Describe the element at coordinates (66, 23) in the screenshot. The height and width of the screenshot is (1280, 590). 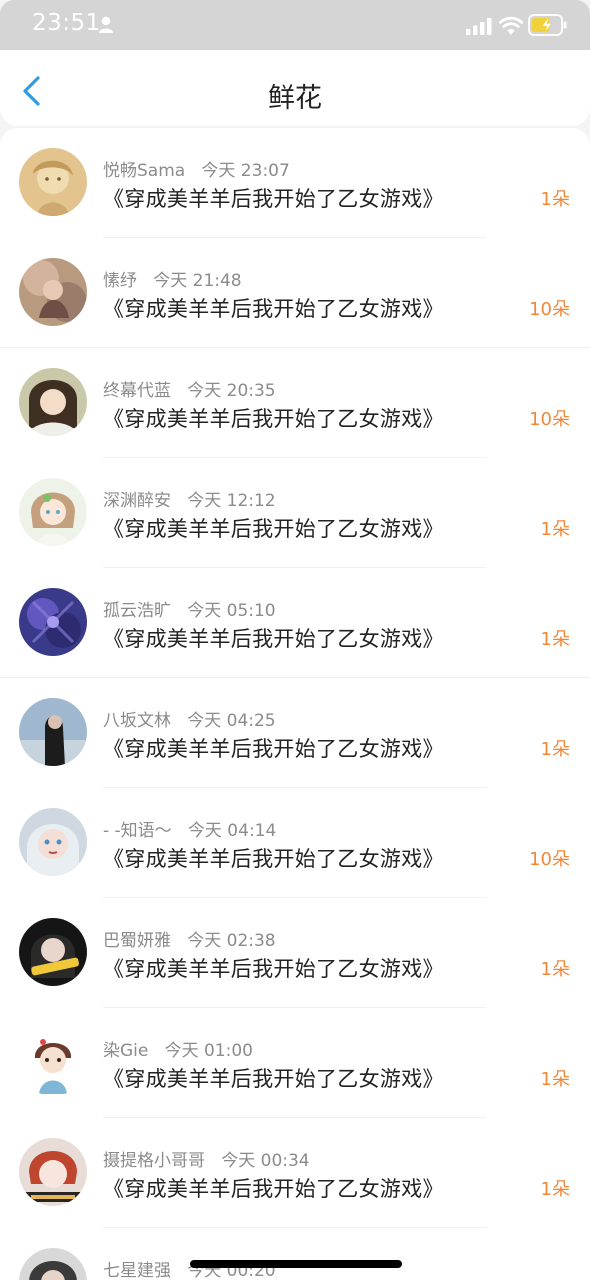
I see `status-time: 23:51` at that location.